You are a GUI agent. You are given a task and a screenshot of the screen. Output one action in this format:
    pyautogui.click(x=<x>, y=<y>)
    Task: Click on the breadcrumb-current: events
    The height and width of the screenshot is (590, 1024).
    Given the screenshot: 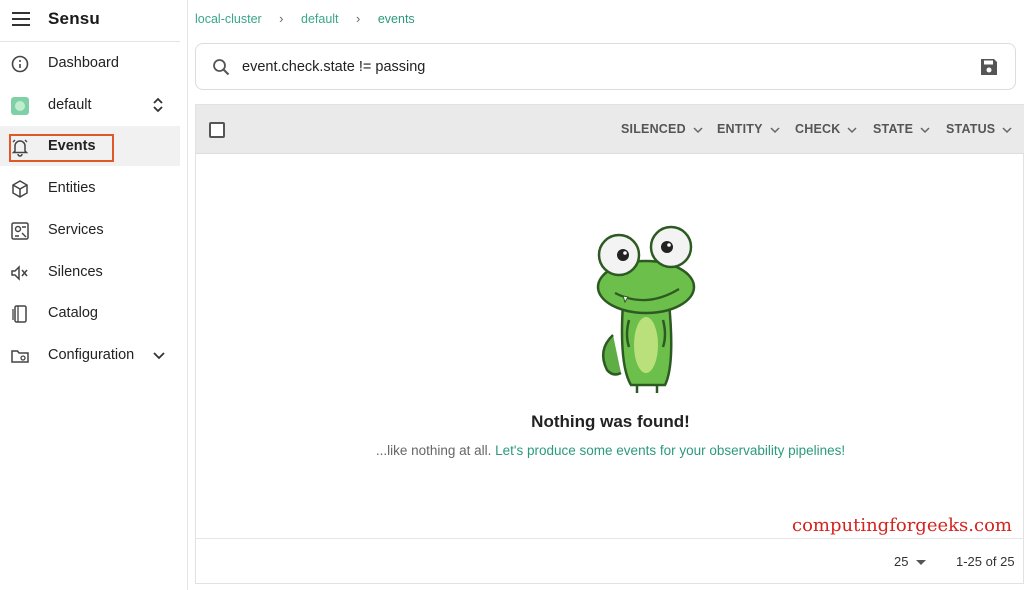 What is the action you would take?
    pyautogui.click(x=396, y=18)
    